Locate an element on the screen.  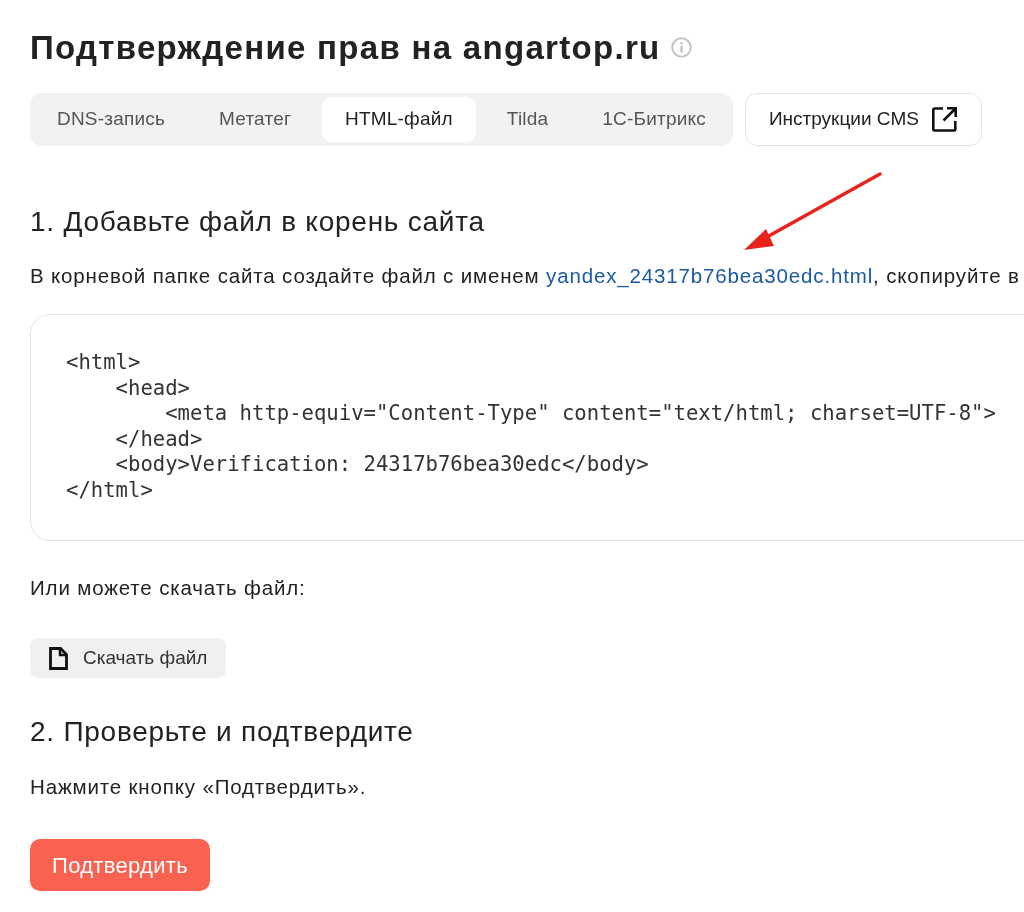
tab: Tilda is located at coordinates (527, 119).